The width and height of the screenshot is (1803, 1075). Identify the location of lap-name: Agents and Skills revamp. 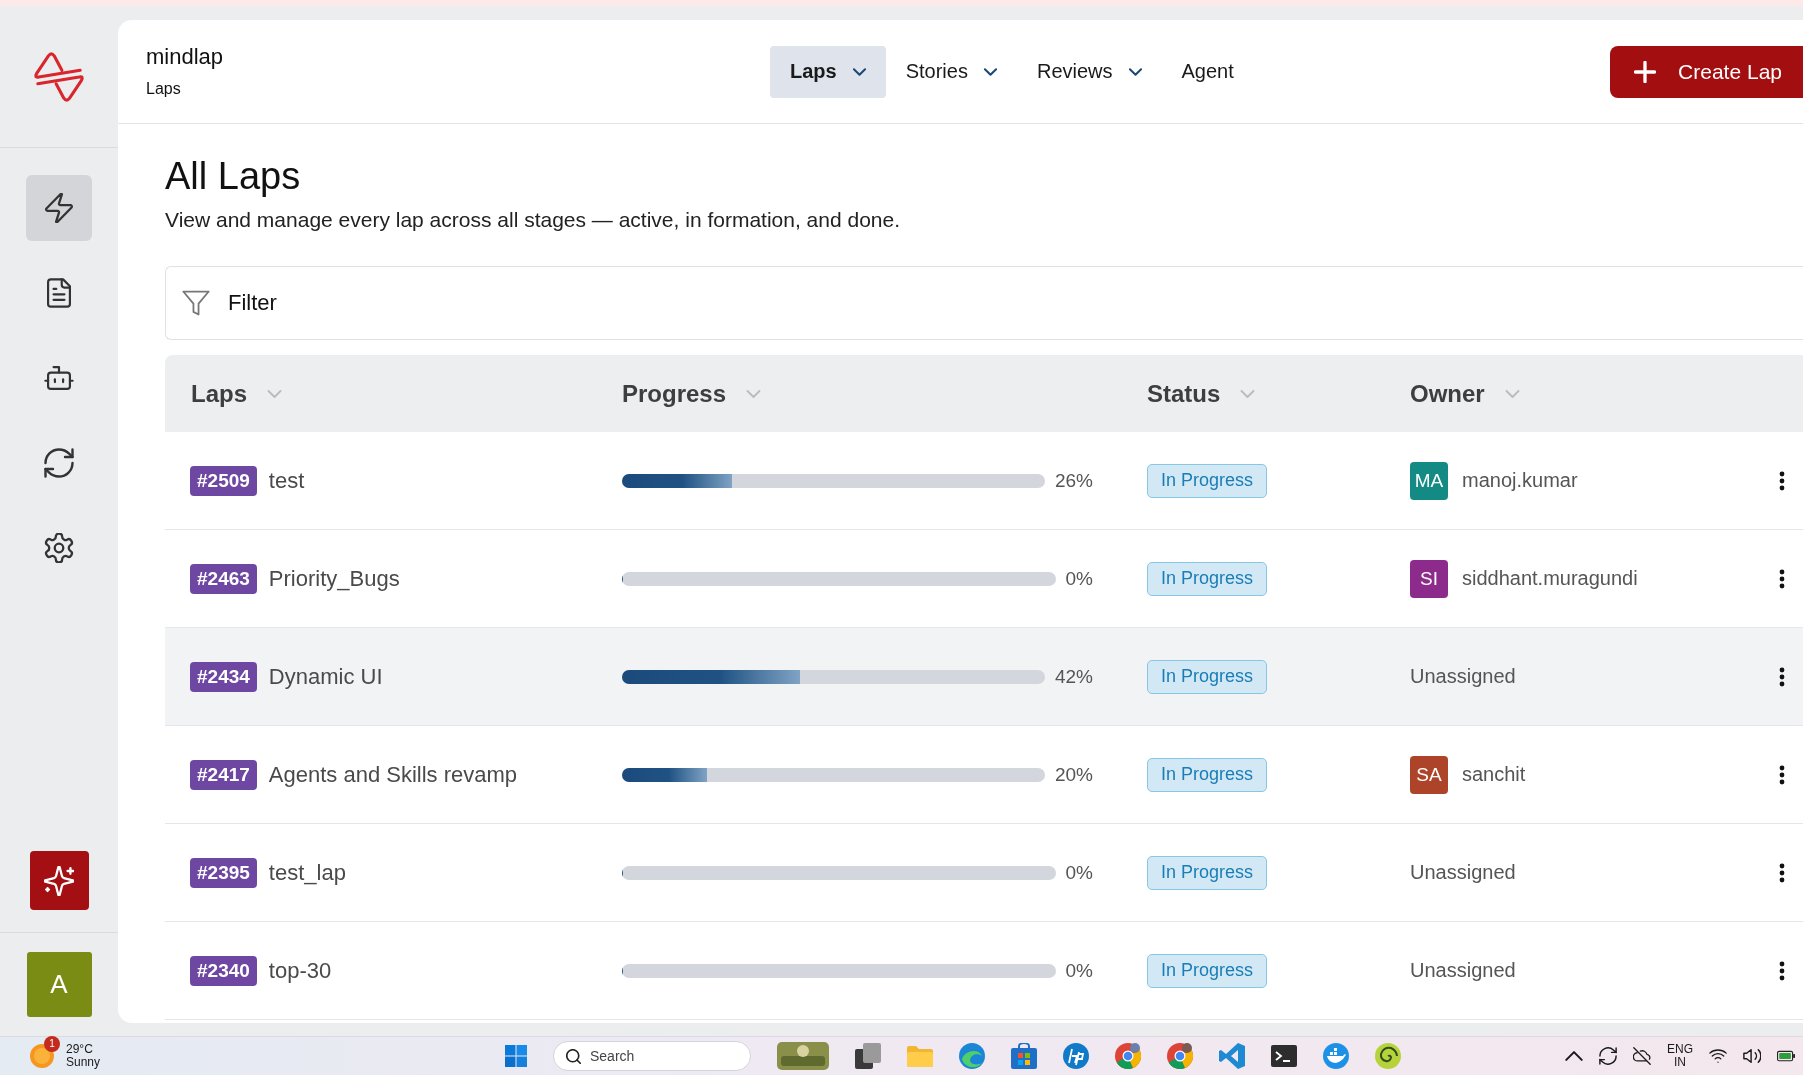
(393, 774).